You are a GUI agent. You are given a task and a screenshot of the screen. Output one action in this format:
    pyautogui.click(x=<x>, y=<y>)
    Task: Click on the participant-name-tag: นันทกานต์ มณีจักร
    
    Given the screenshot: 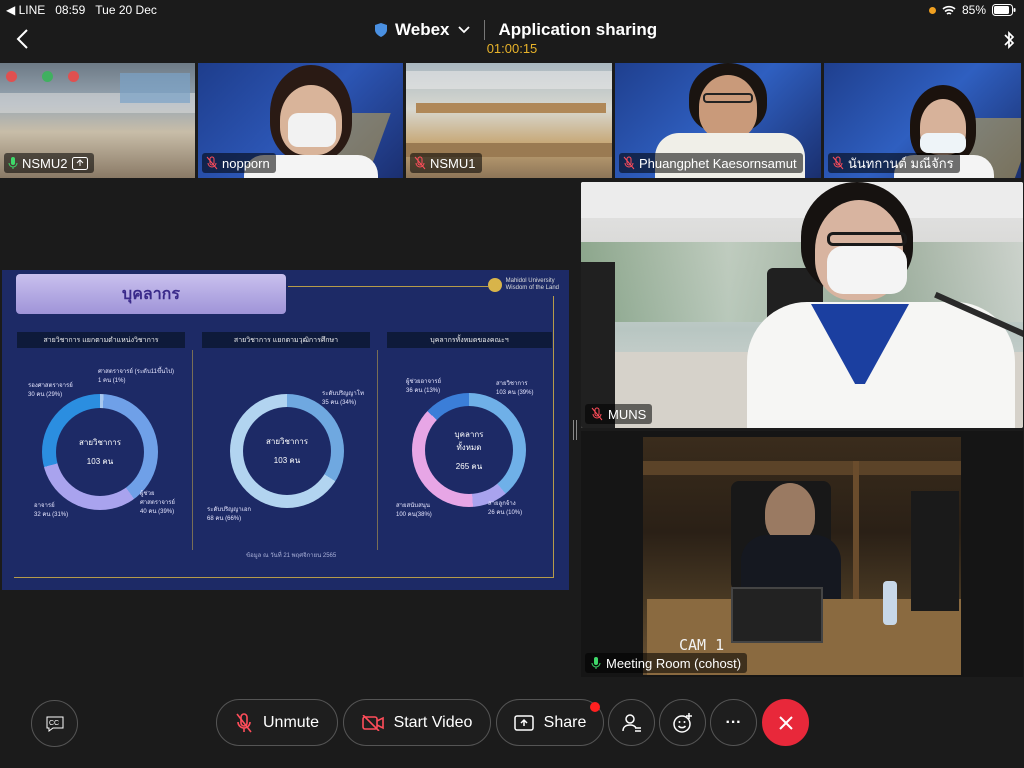 What is the action you would take?
    pyautogui.click(x=894, y=163)
    